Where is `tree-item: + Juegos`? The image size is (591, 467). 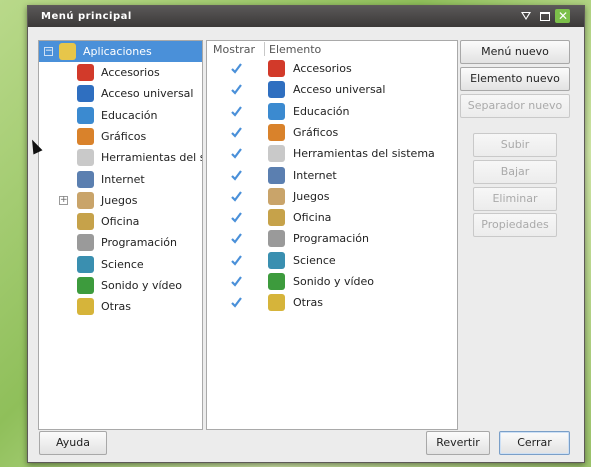
tree-item: + Juegos is located at coordinates (120, 200).